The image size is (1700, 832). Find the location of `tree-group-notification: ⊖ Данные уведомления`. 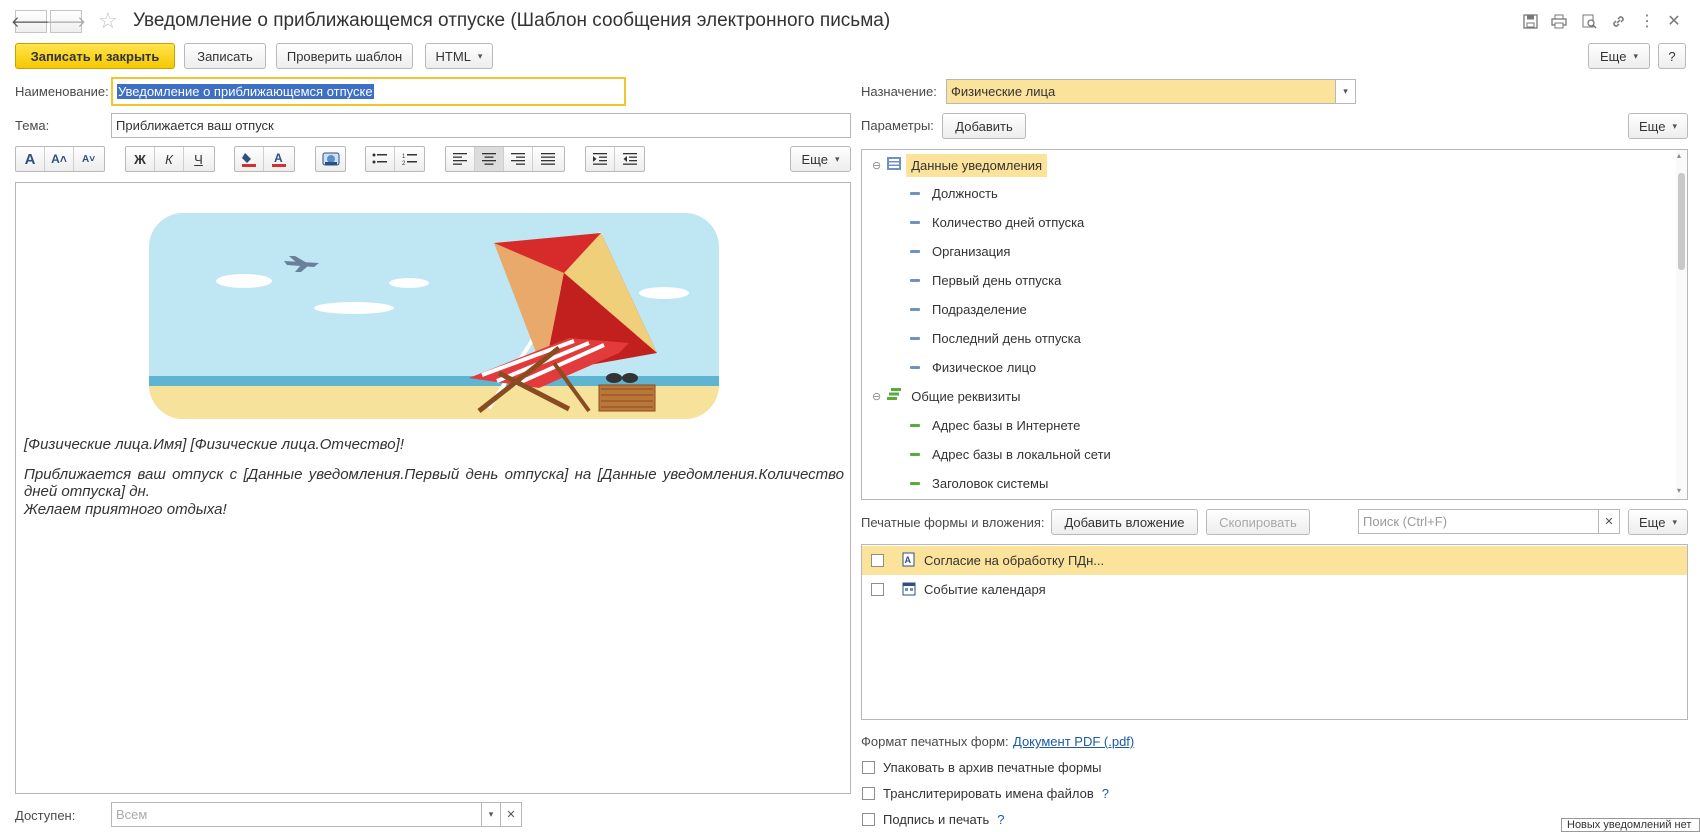

tree-group-notification: ⊖ Данные уведомления is located at coordinates (960, 165).